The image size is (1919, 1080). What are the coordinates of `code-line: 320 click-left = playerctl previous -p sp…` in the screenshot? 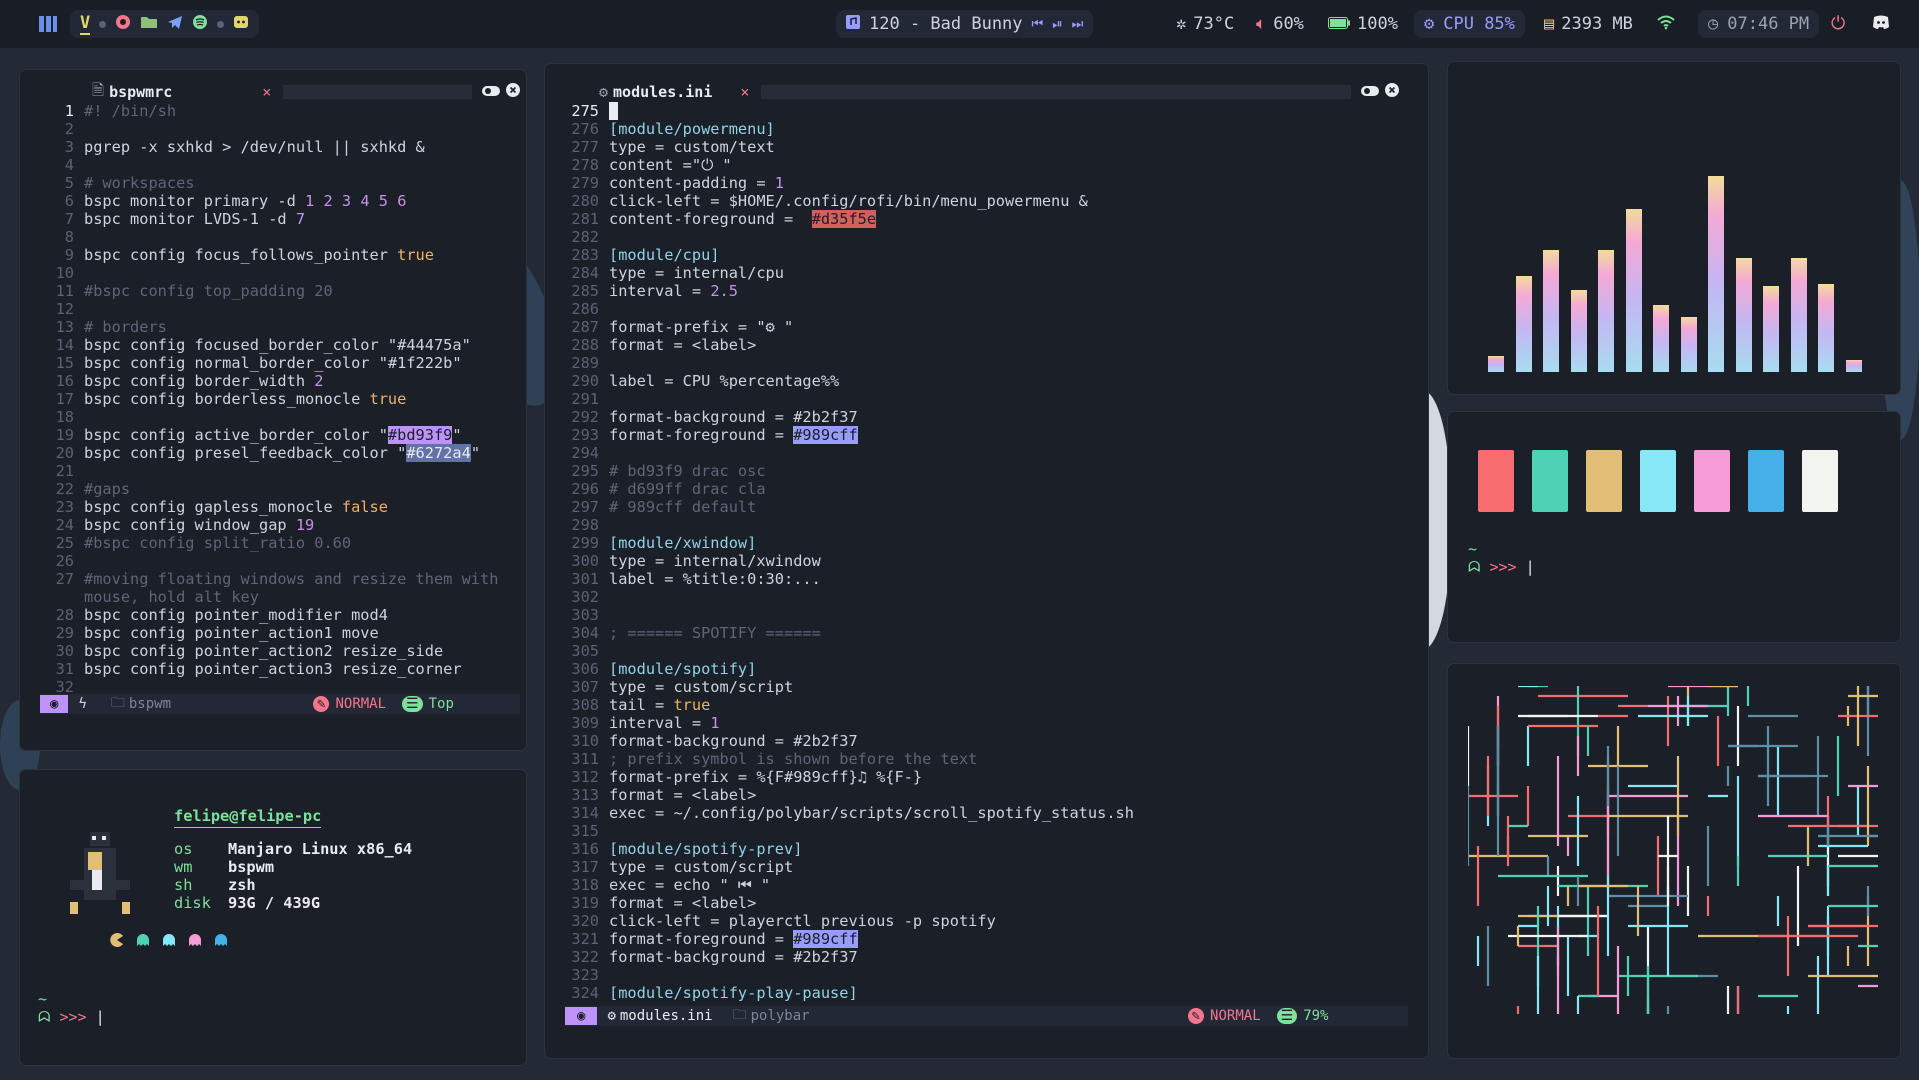 It's located at (849, 921).